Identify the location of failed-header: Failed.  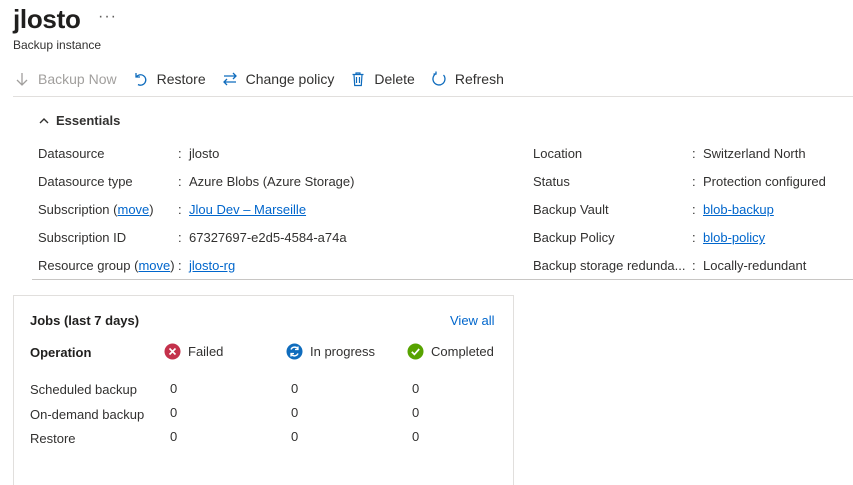
(193, 351).